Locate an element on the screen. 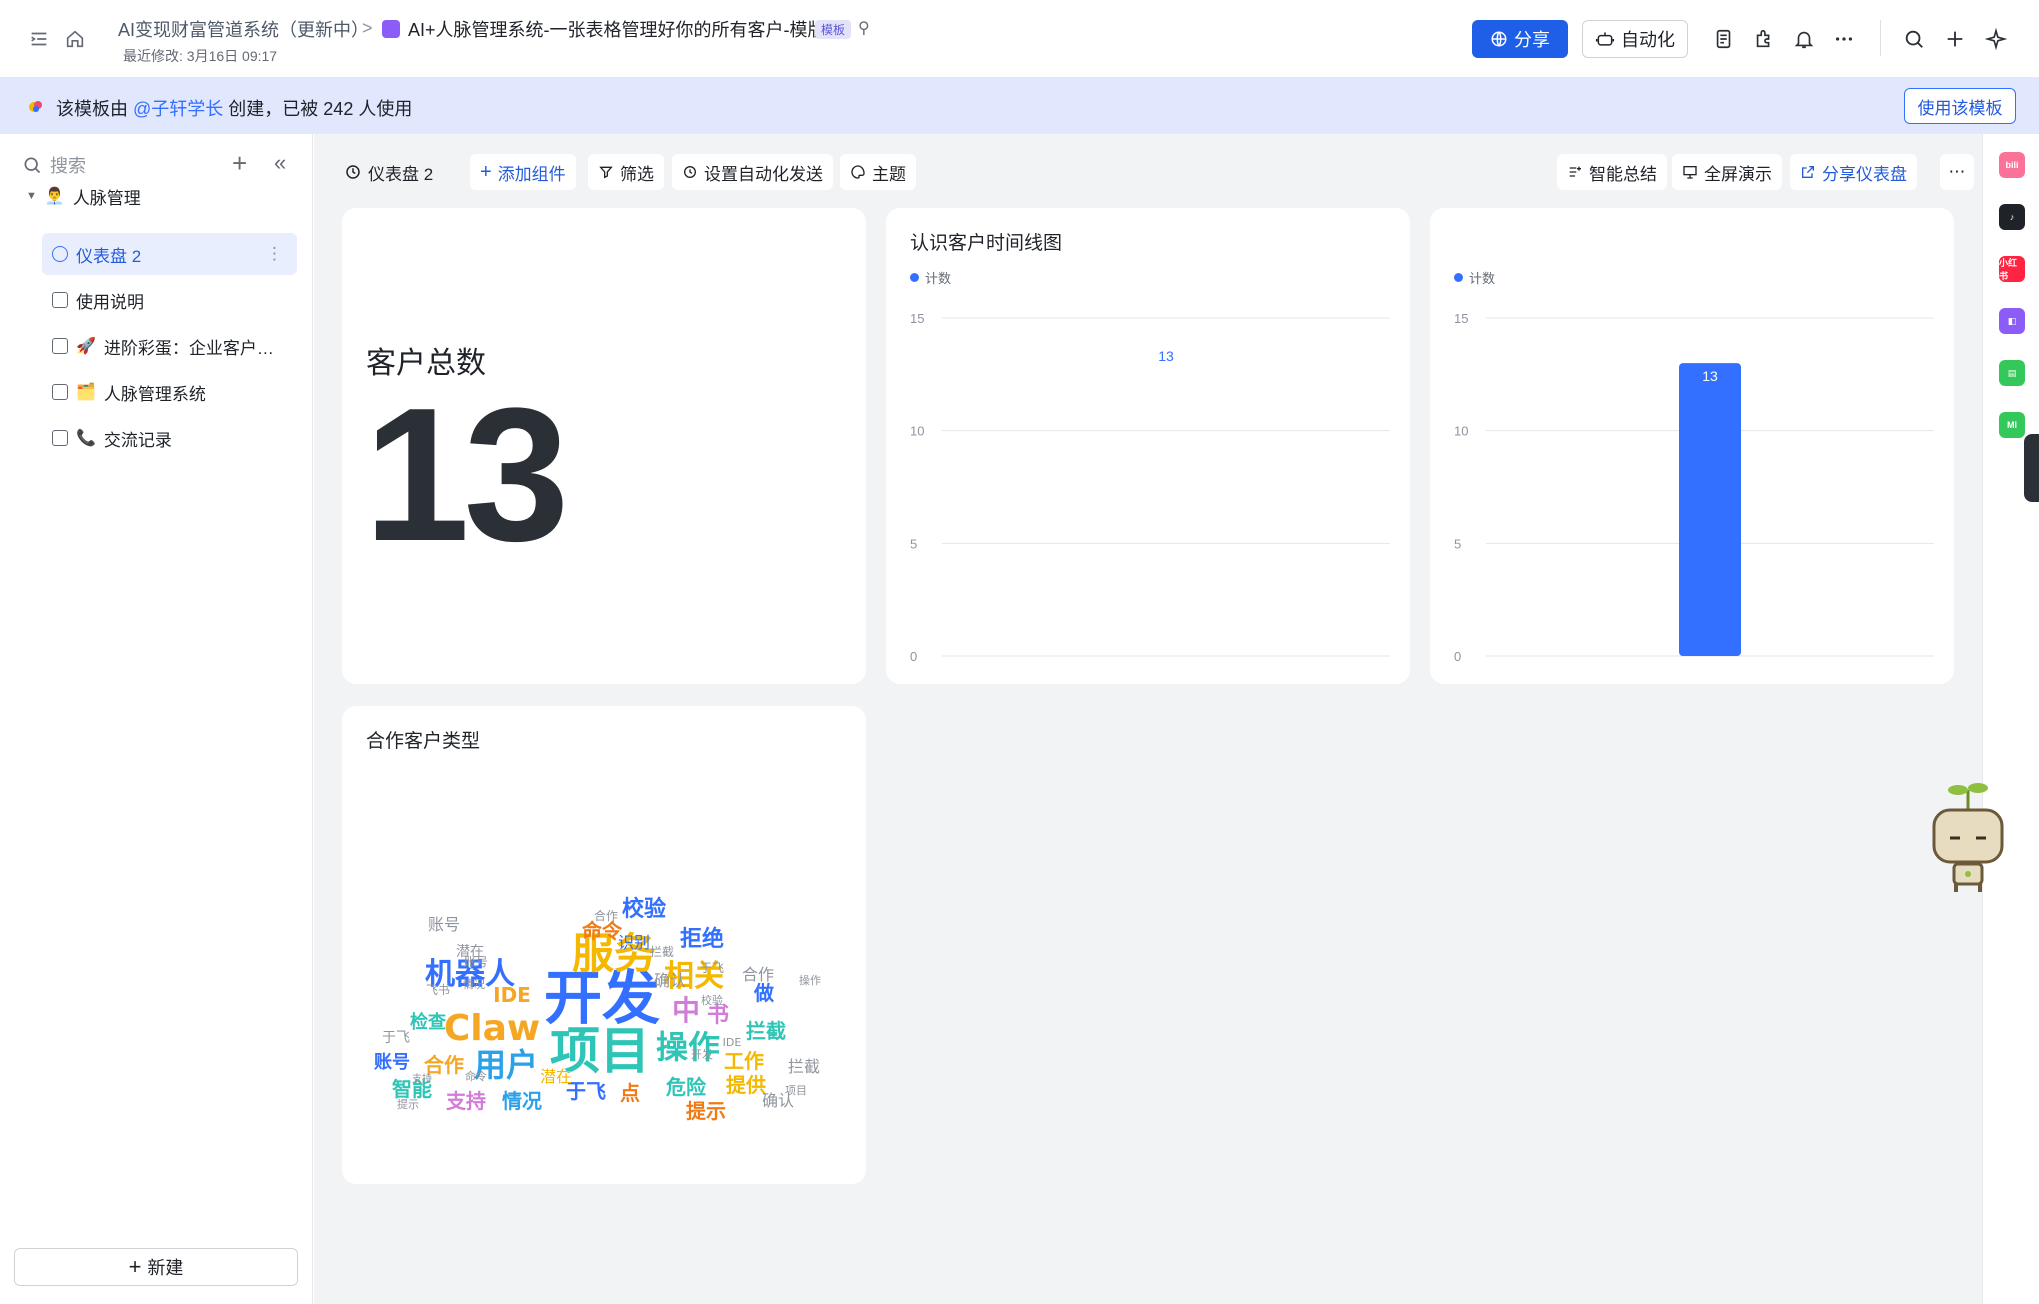 Image resolution: width=2039 pixels, height=1304 pixels. rail-app-icon: 小红书 is located at coordinates (2012, 269).